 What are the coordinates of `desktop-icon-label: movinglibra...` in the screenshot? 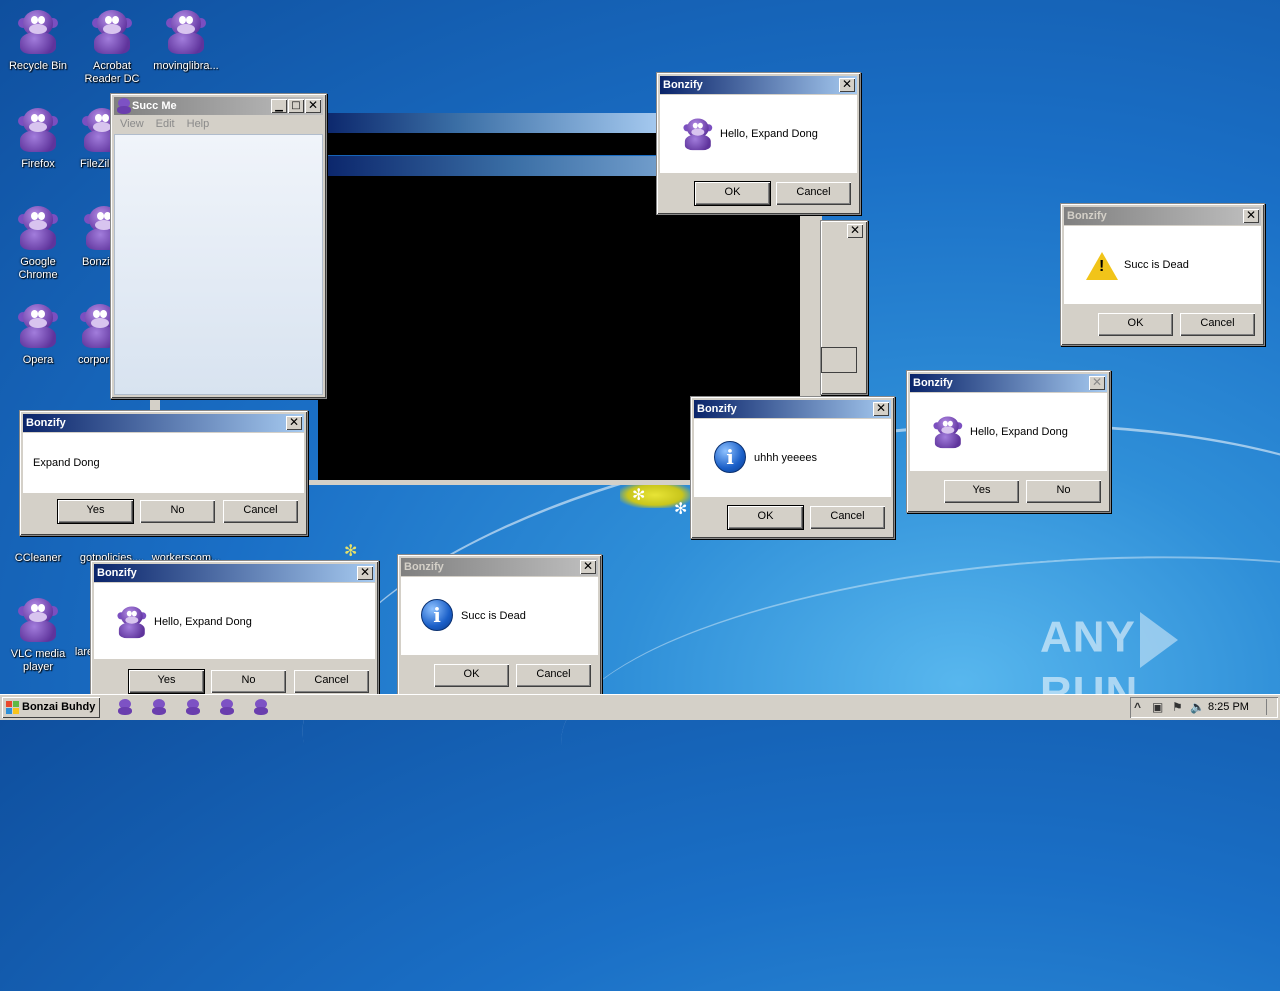 It's located at (186, 66).